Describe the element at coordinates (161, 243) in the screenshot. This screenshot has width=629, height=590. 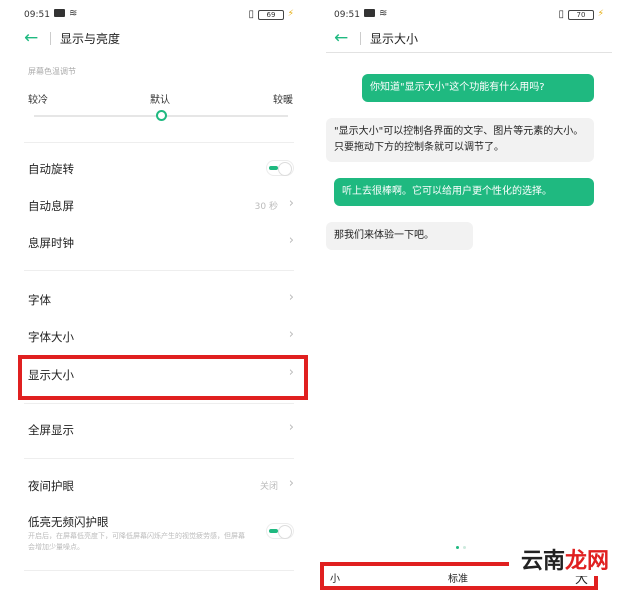
I see `lock-clock-row: 息屏时钟 ›` at that location.